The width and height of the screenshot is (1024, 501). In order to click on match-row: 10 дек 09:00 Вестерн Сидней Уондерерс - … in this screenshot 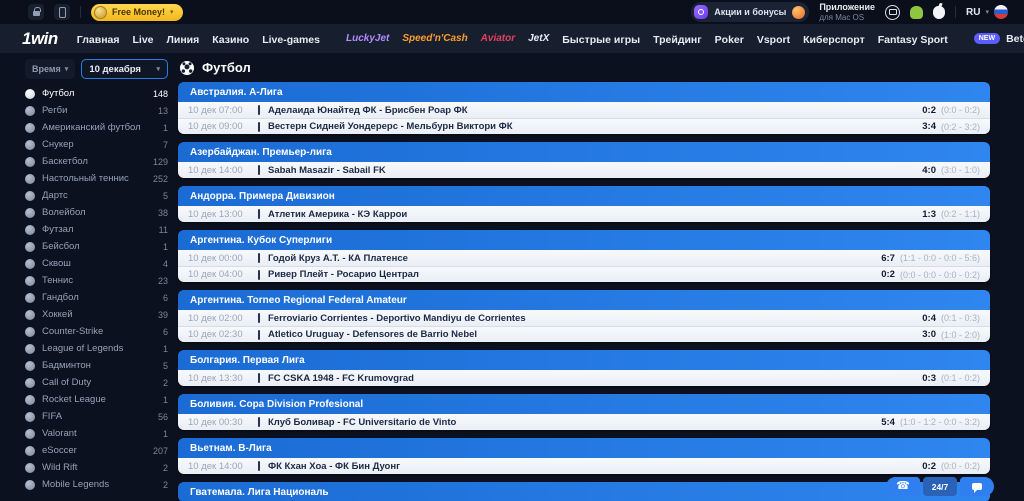, I will do `click(584, 126)`.